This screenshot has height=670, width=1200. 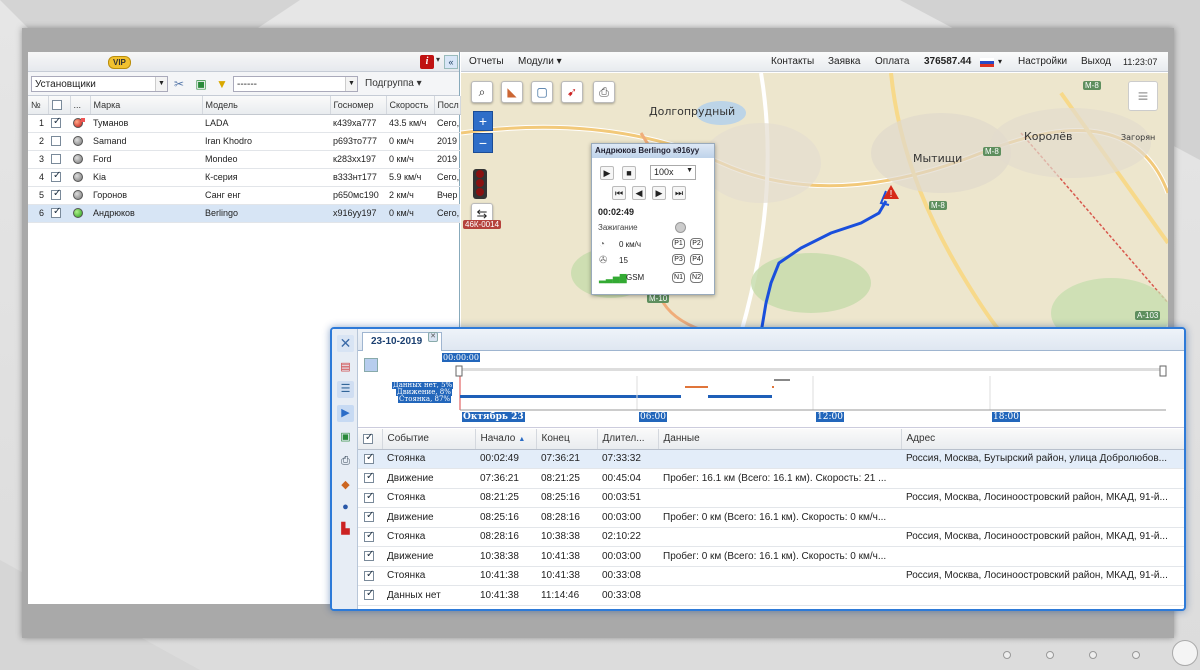 I want to click on collapse-panel-button: «, so click(x=451, y=62).